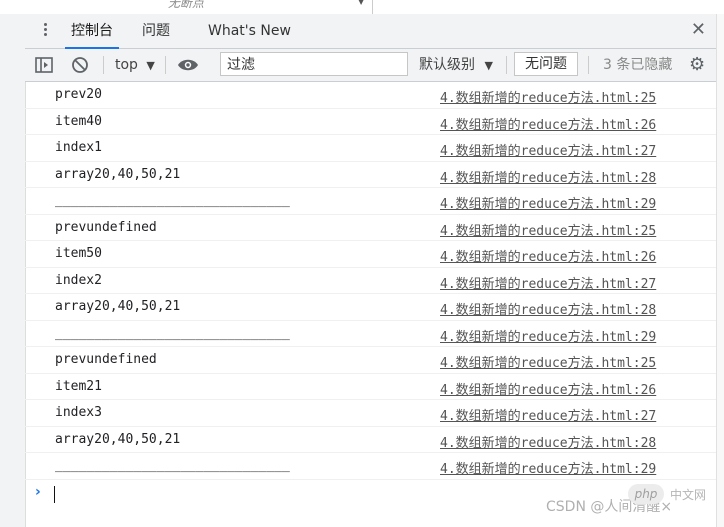  I want to click on log-levels-label: 默认级别, so click(447, 65).